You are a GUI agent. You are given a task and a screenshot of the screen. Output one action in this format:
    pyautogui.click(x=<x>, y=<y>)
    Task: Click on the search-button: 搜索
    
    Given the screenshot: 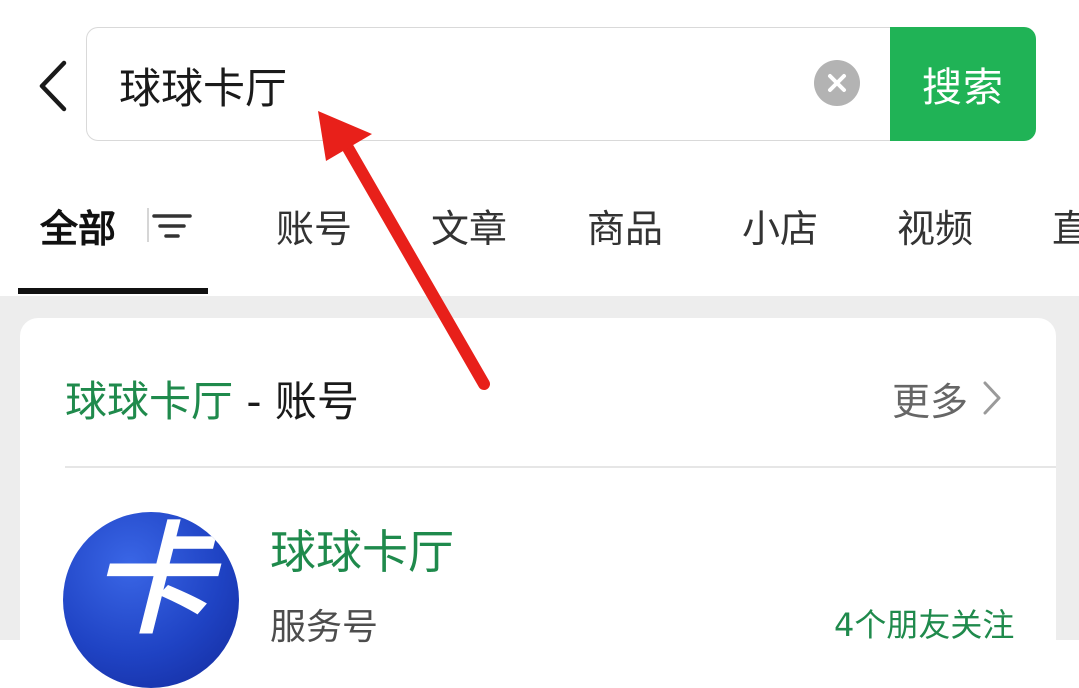 What is the action you would take?
    pyautogui.click(x=963, y=84)
    